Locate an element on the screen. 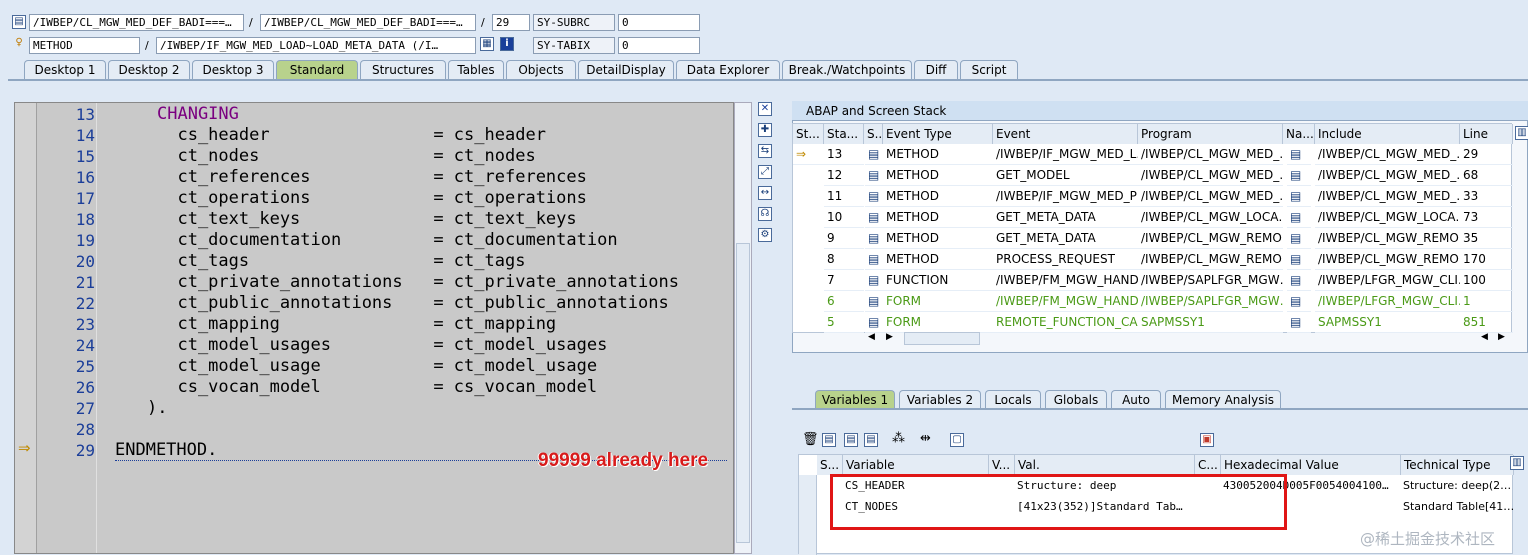 This screenshot has height=555, width=1528. tab-auto: Auto is located at coordinates (1136, 399).